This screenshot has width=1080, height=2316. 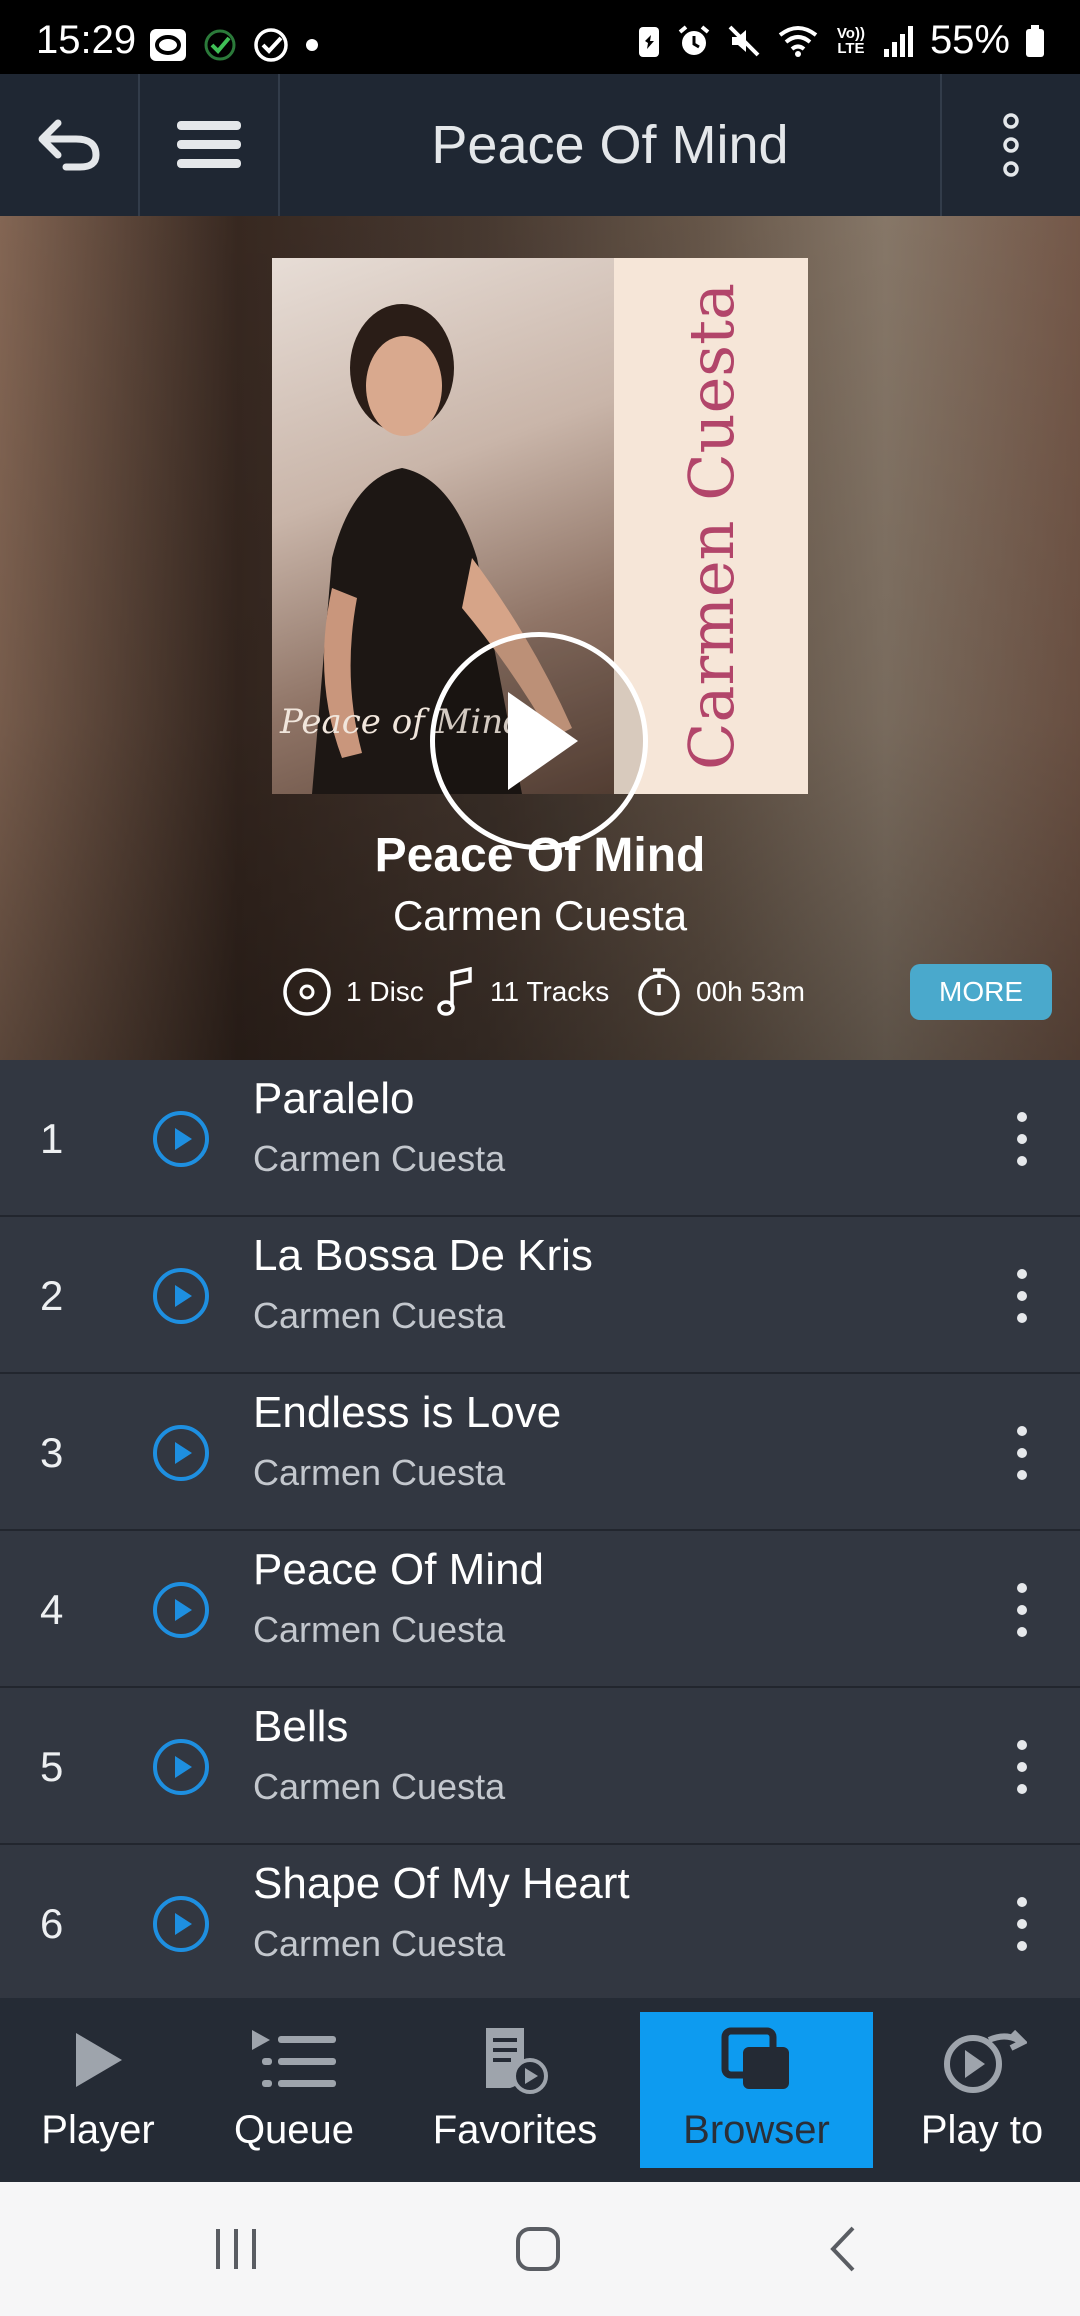 What do you see at coordinates (515, 2130) in the screenshot?
I see `nav-favorites-label: Favorites` at bounding box center [515, 2130].